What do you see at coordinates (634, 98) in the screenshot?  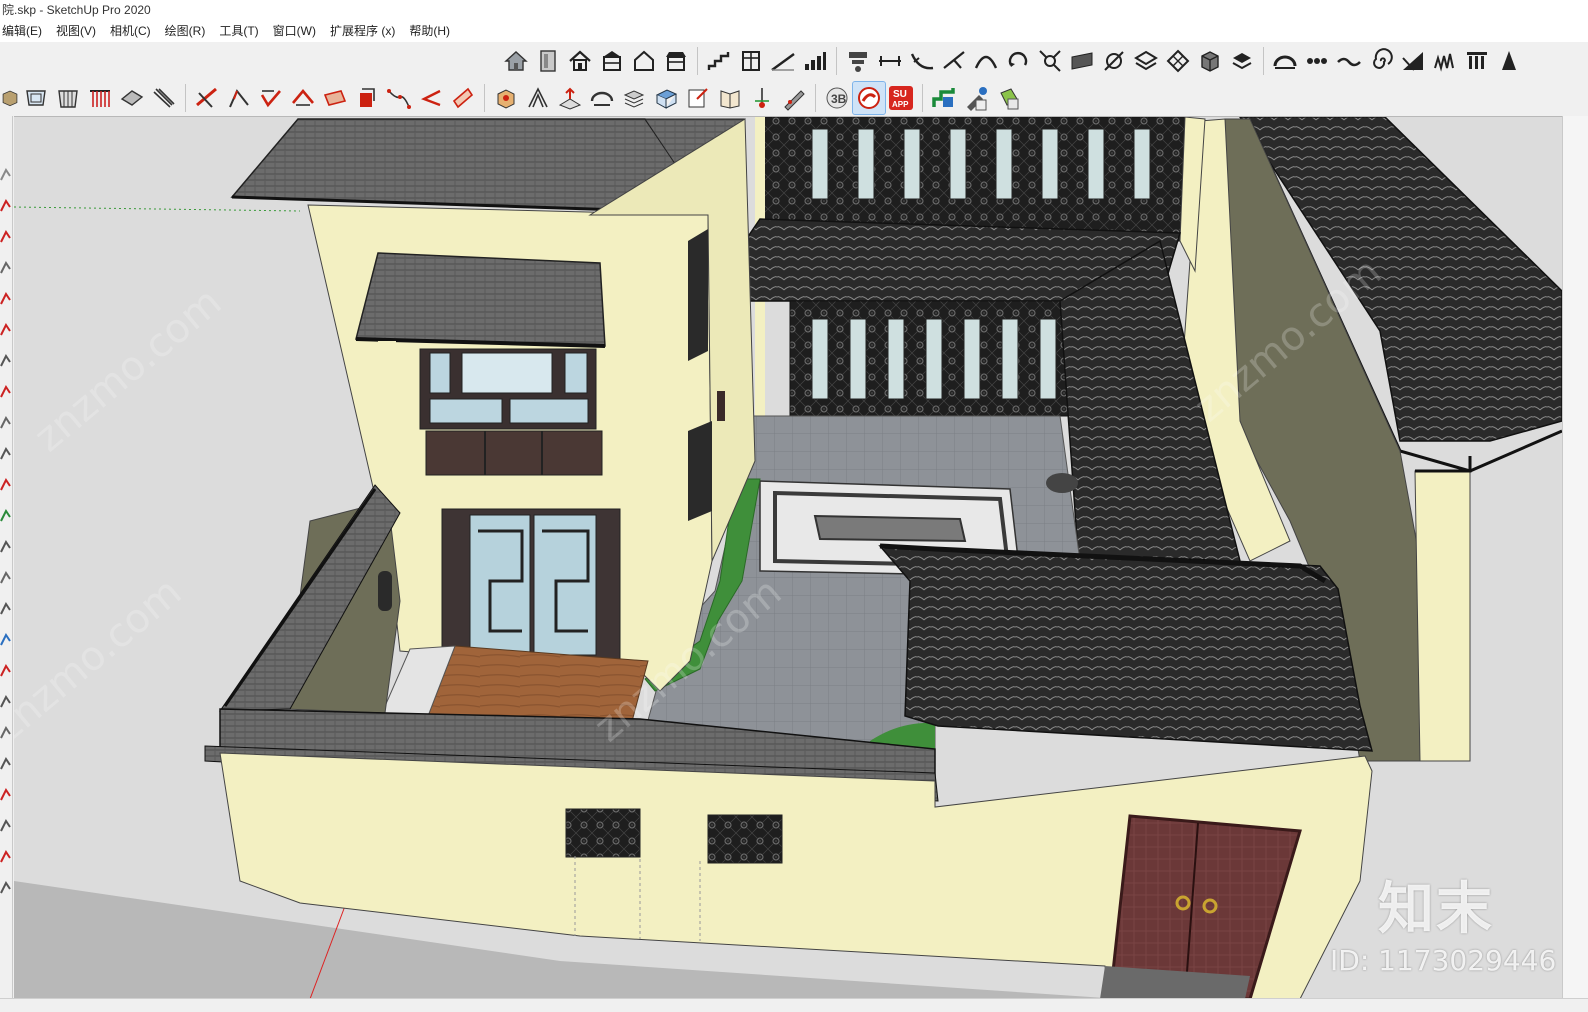 I see `stack-icon` at bounding box center [634, 98].